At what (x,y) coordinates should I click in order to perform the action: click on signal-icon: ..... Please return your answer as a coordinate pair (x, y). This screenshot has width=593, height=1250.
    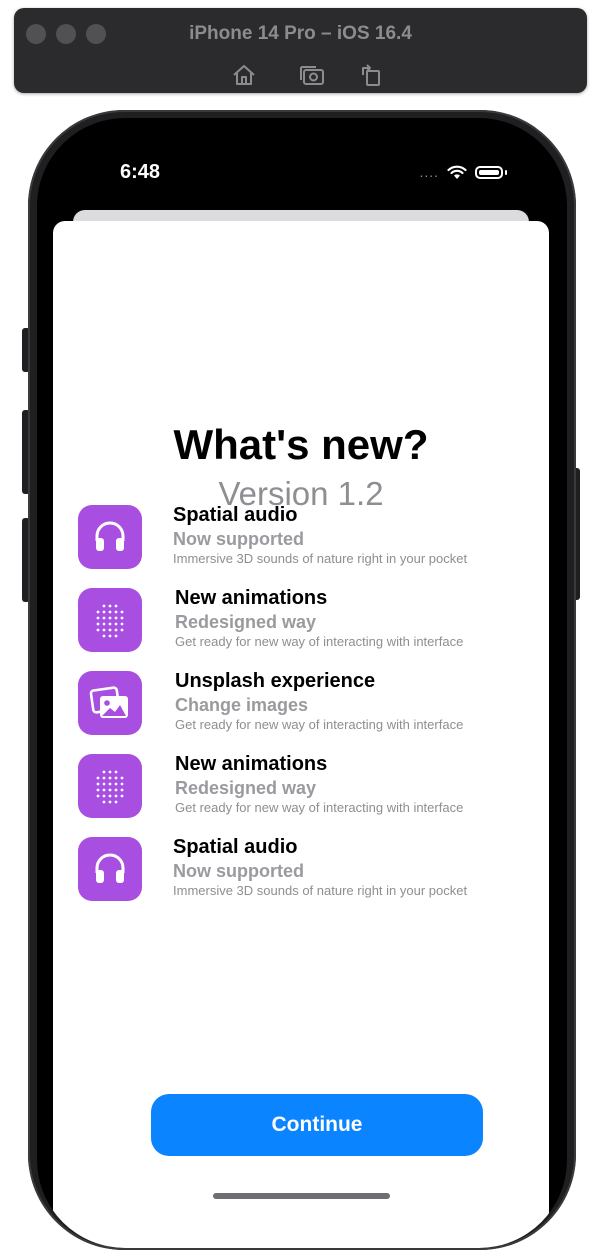
    Looking at the image, I should click on (429, 172).